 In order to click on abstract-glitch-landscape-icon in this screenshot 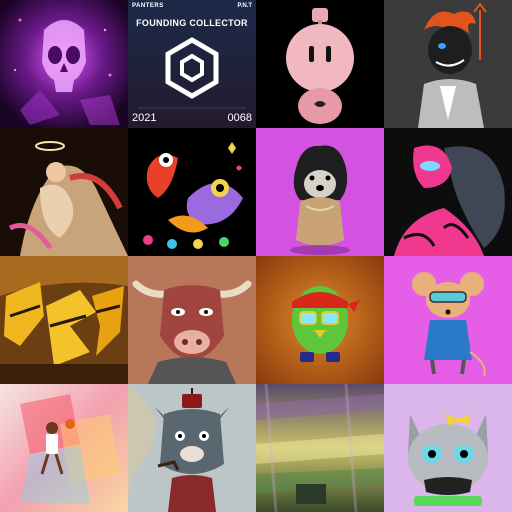, I will do `click(320, 448)`.